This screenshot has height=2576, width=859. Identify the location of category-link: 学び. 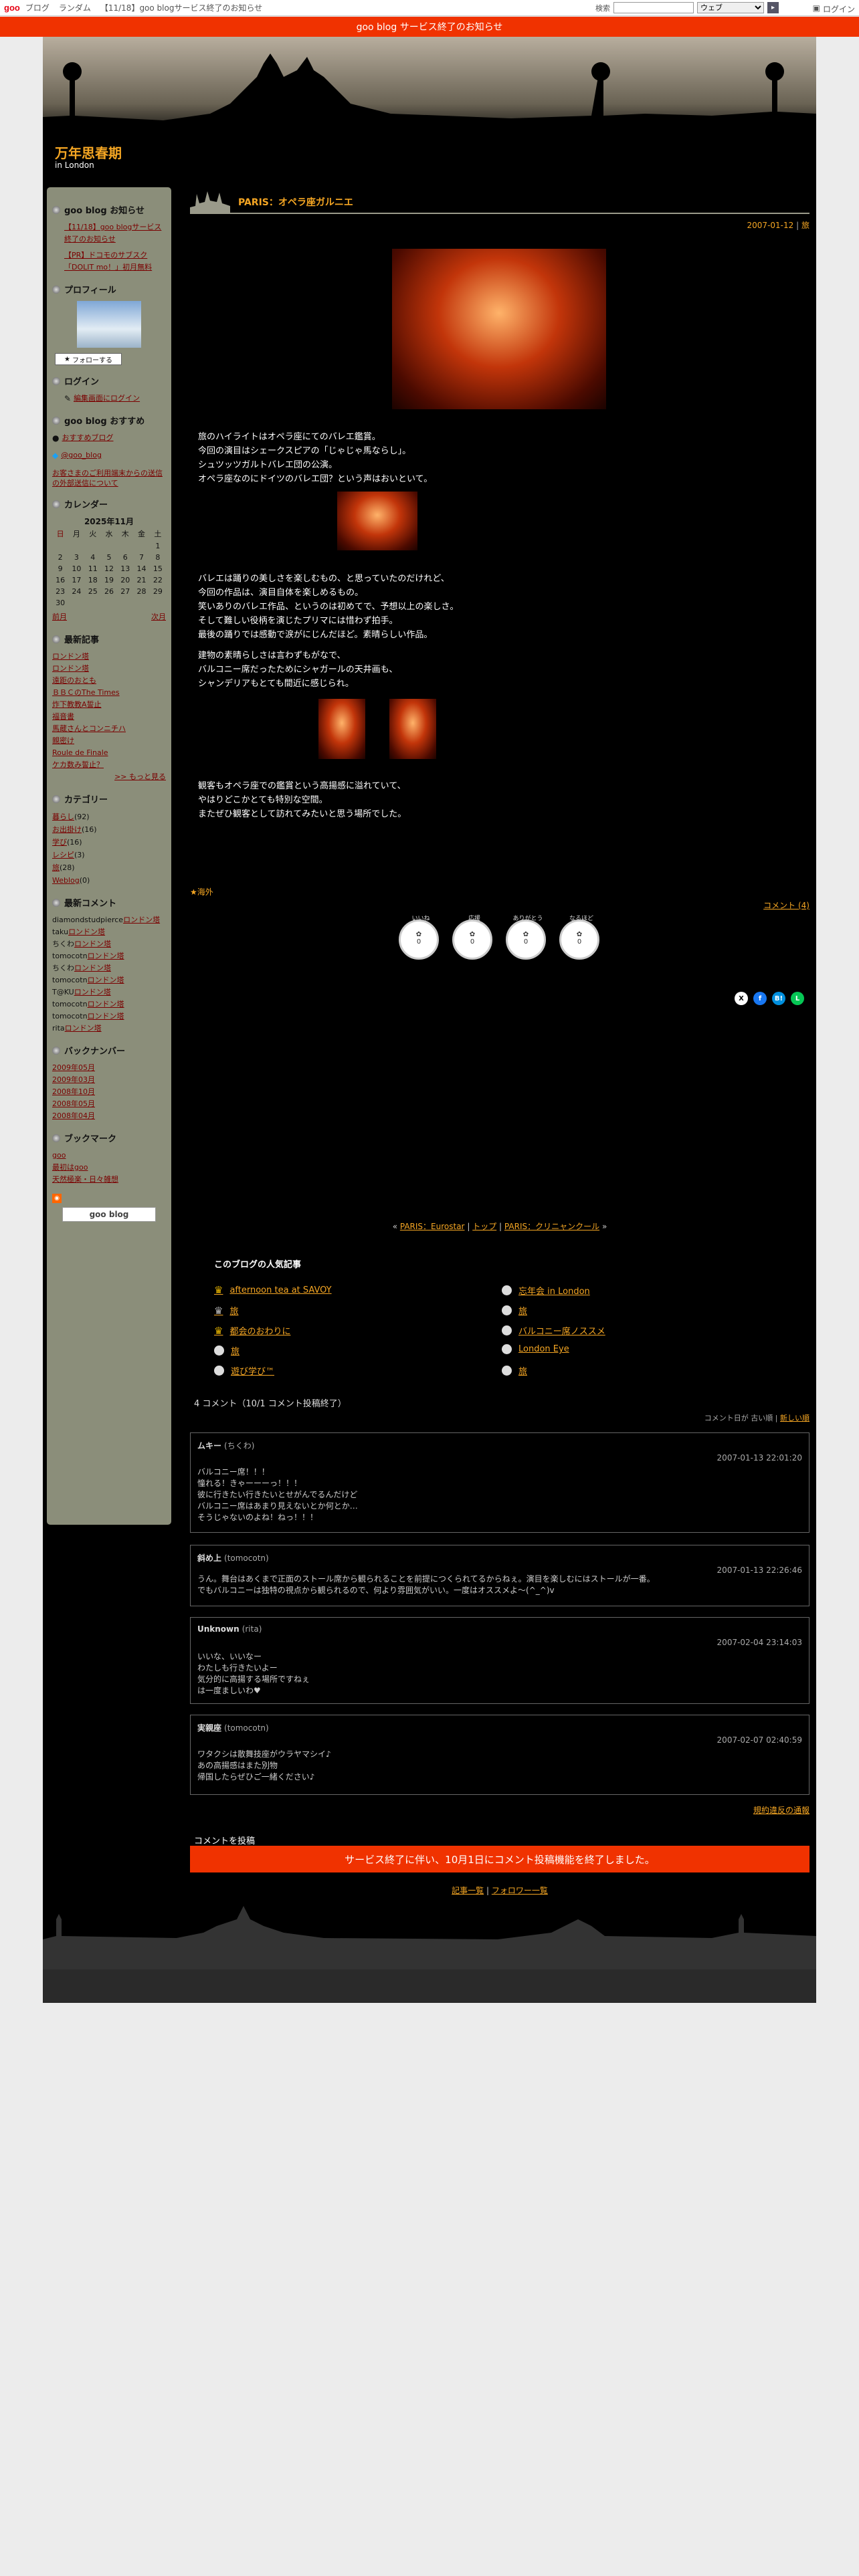
(59, 843).